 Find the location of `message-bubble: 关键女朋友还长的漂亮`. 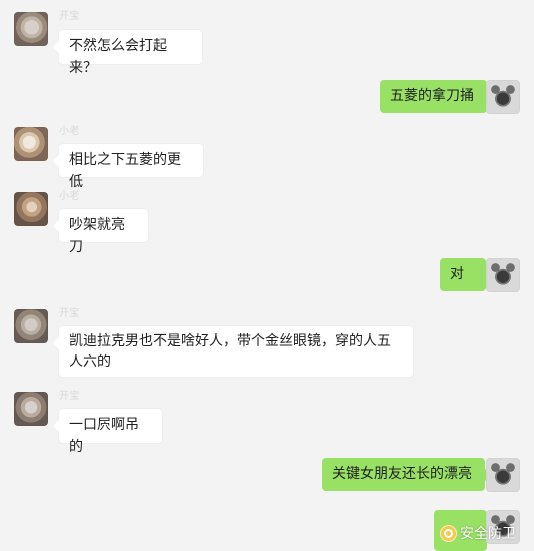

message-bubble: 关键女朋友还长的漂亮 is located at coordinates (406, 474).